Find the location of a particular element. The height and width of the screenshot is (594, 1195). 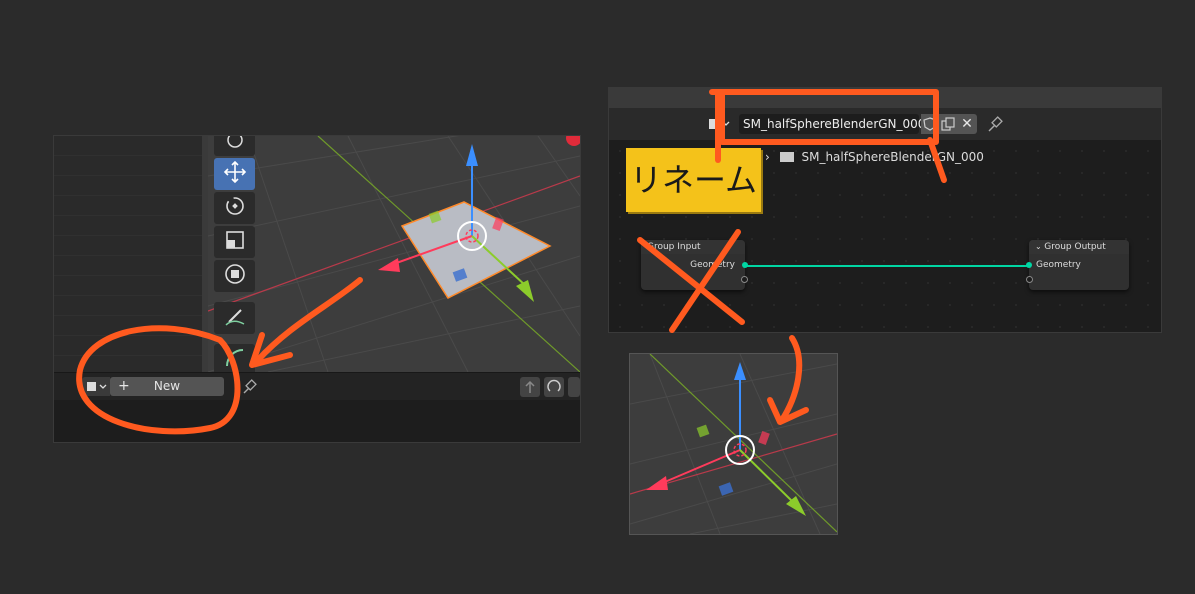

empty-output-socket is located at coordinates (744, 279).